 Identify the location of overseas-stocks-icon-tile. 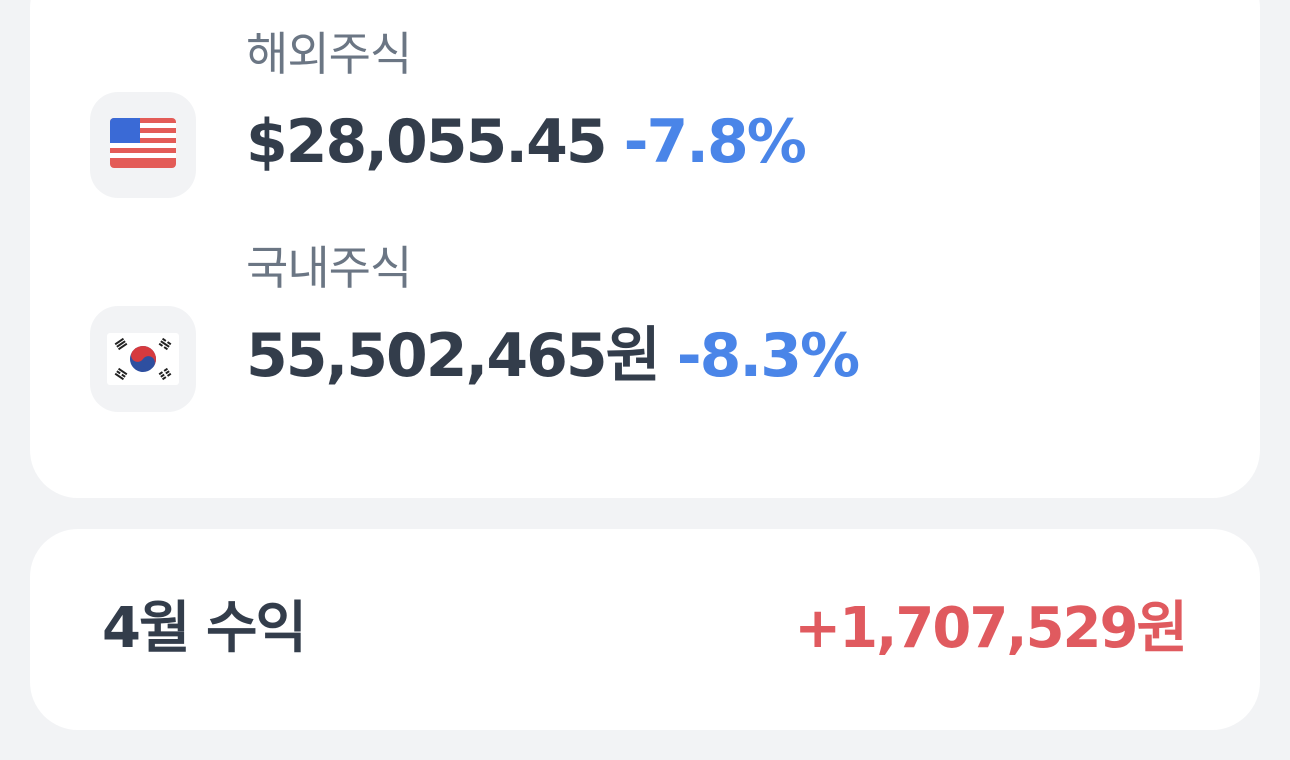
(143, 145).